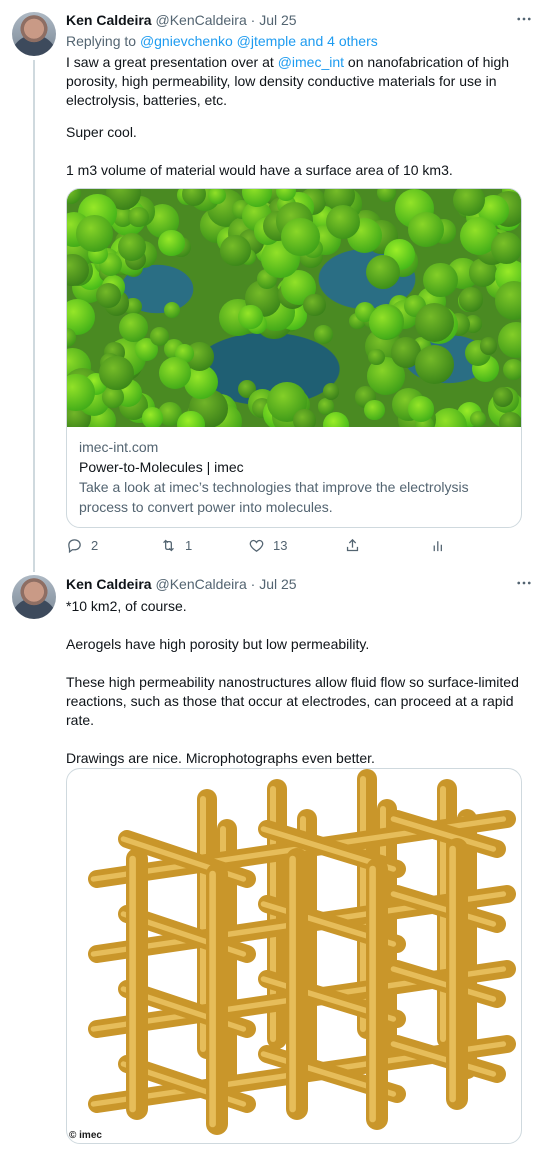 The width and height of the screenshot is (555, 1153). I want to click on mention-link: @imec_int, so click(311, 62).